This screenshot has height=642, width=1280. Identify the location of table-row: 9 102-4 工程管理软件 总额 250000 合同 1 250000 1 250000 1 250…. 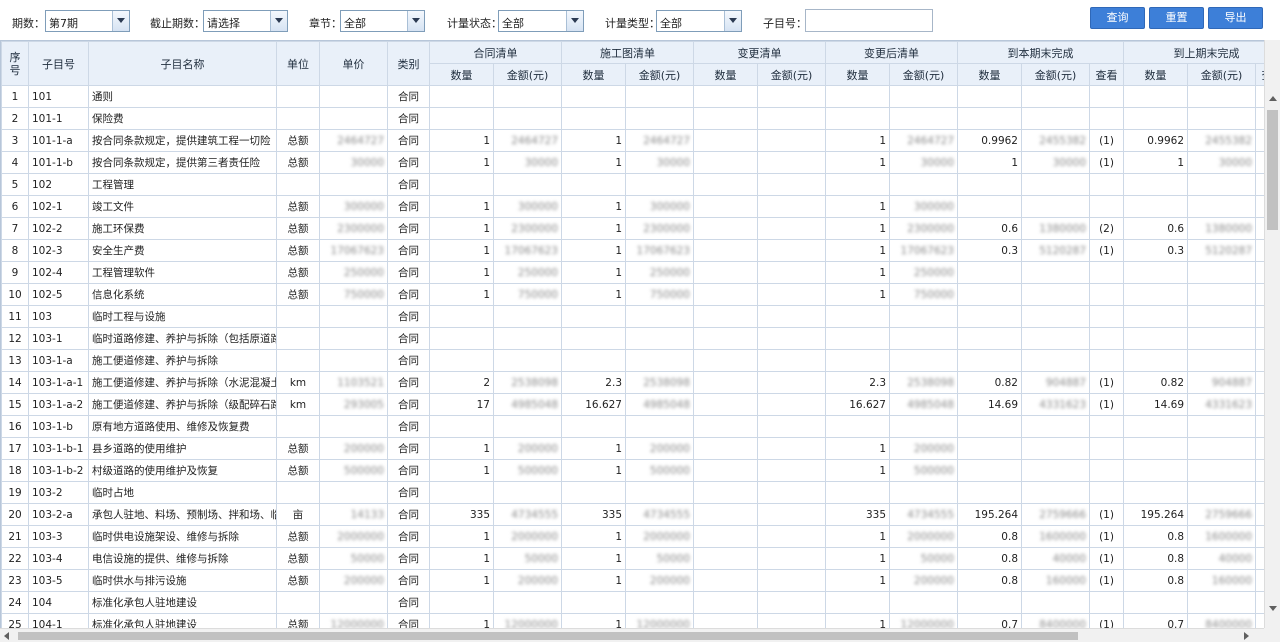
(632, 272).